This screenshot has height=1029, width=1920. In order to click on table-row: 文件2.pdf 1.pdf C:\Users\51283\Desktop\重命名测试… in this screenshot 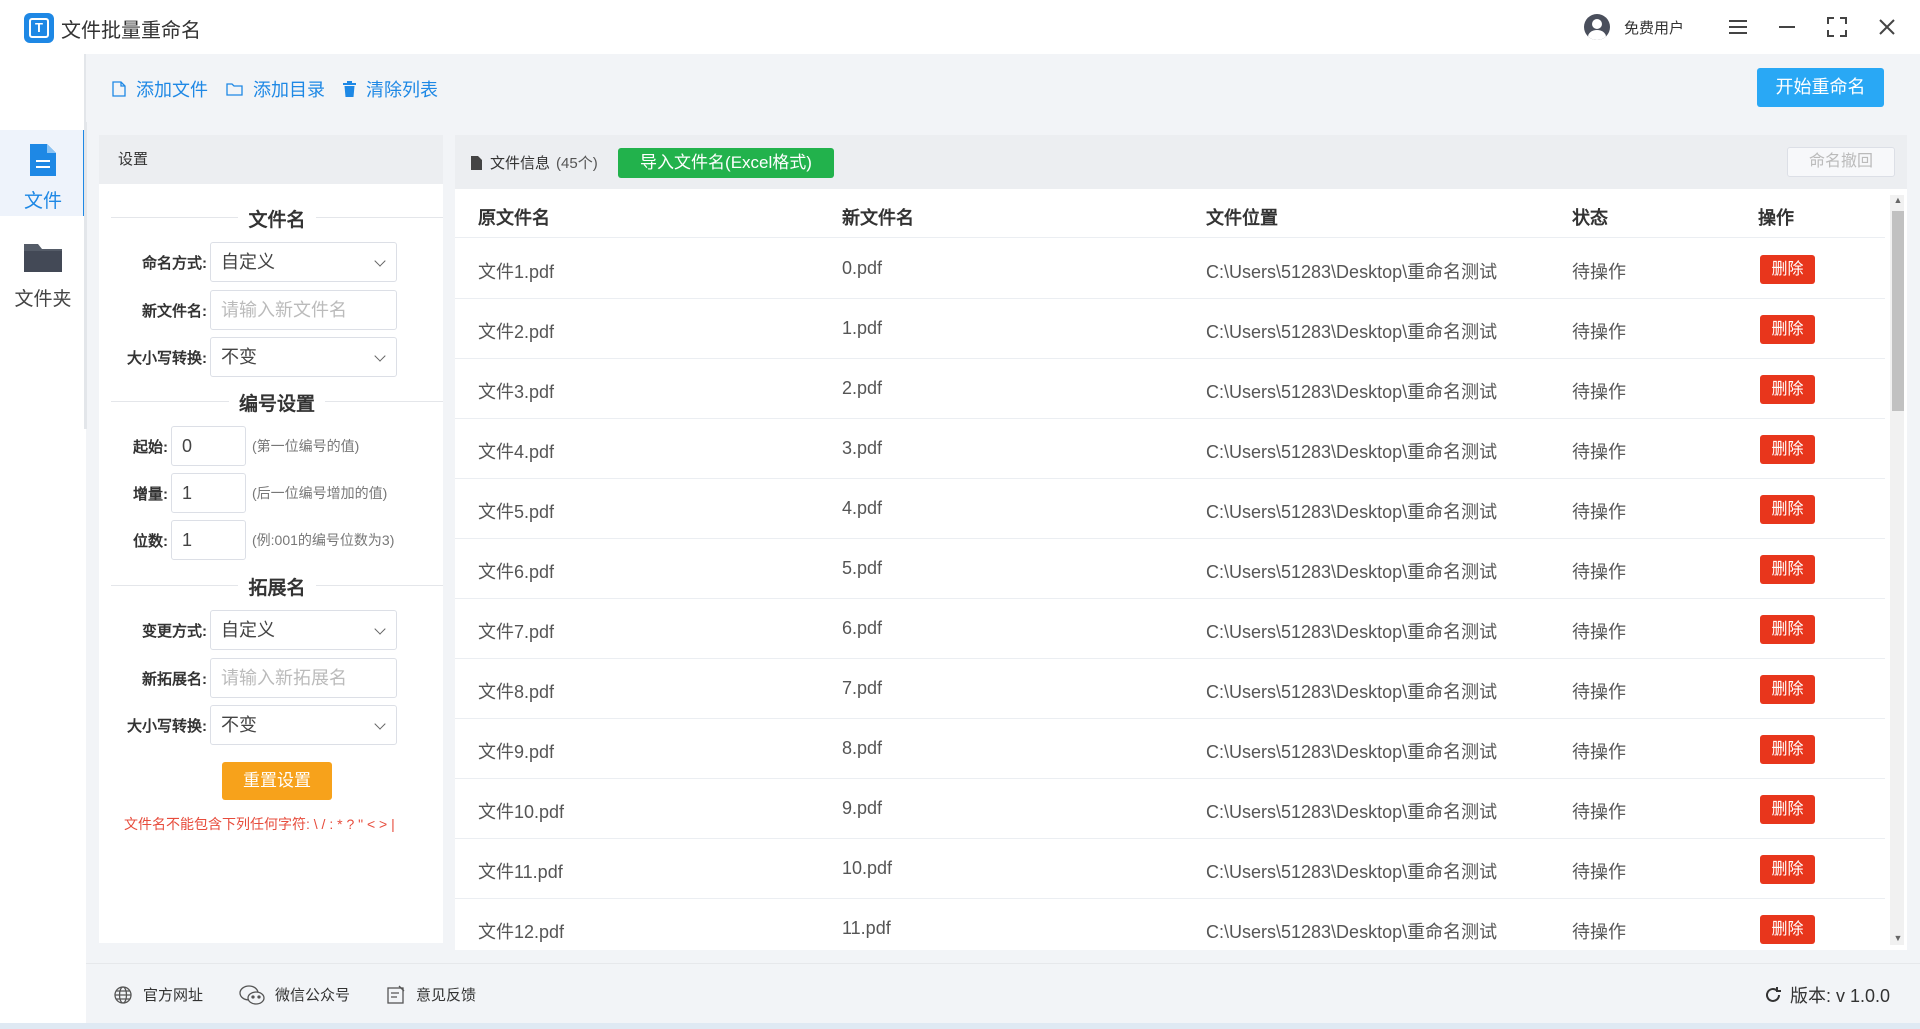, I will do `click(1170, 329)`.